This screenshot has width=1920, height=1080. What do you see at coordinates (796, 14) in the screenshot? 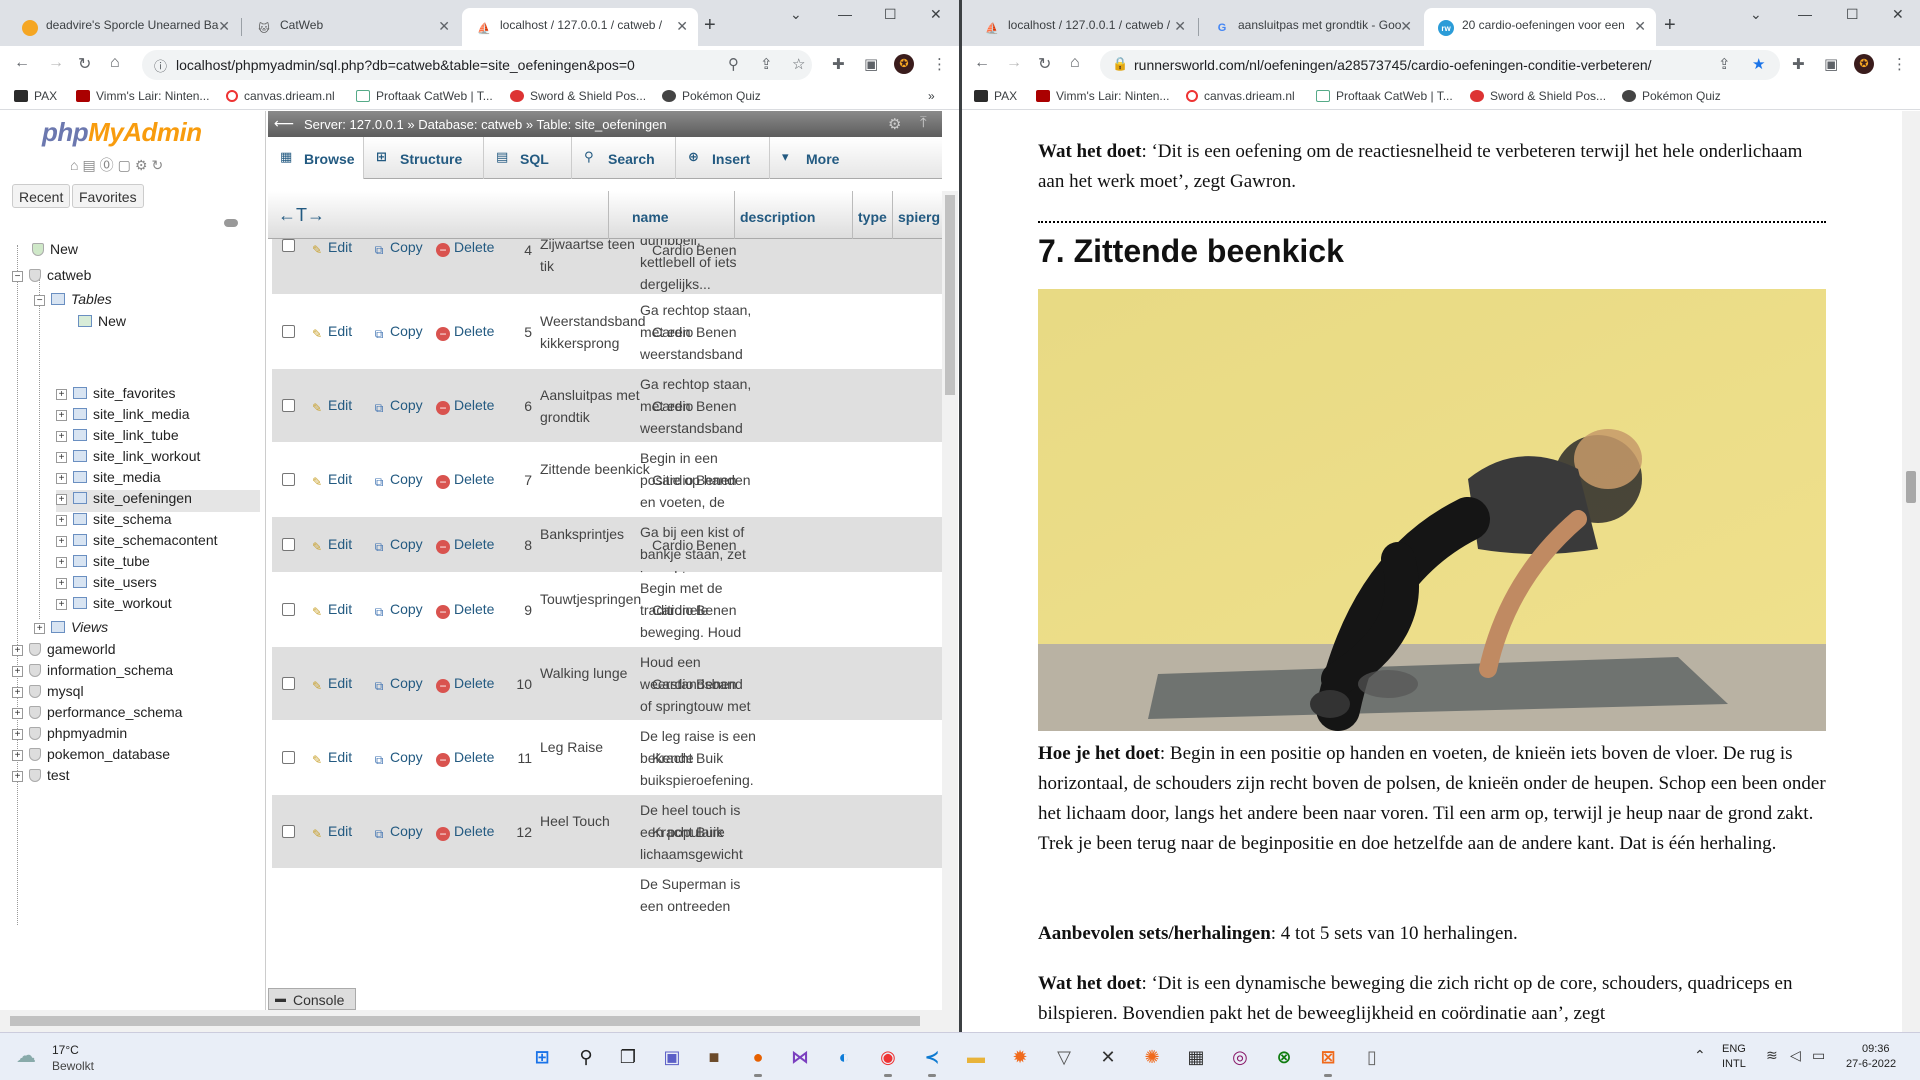
I see `tab-search-icon: ⌄` at bounding box center [796, 14].